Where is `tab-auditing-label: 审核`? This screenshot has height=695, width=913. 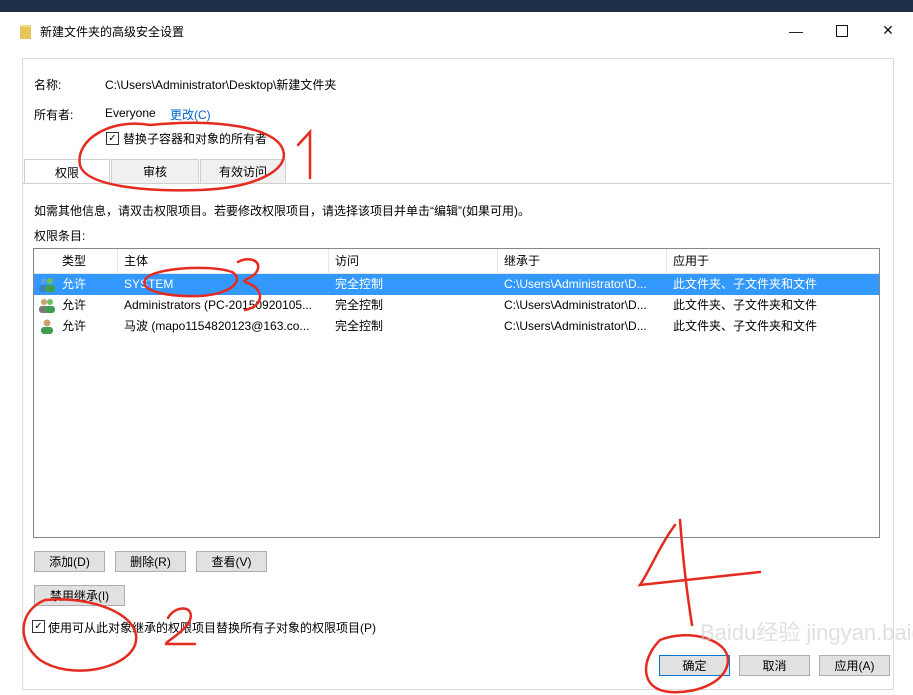
tab-auditing-label: 审核 is located at coordinates (154, 172).